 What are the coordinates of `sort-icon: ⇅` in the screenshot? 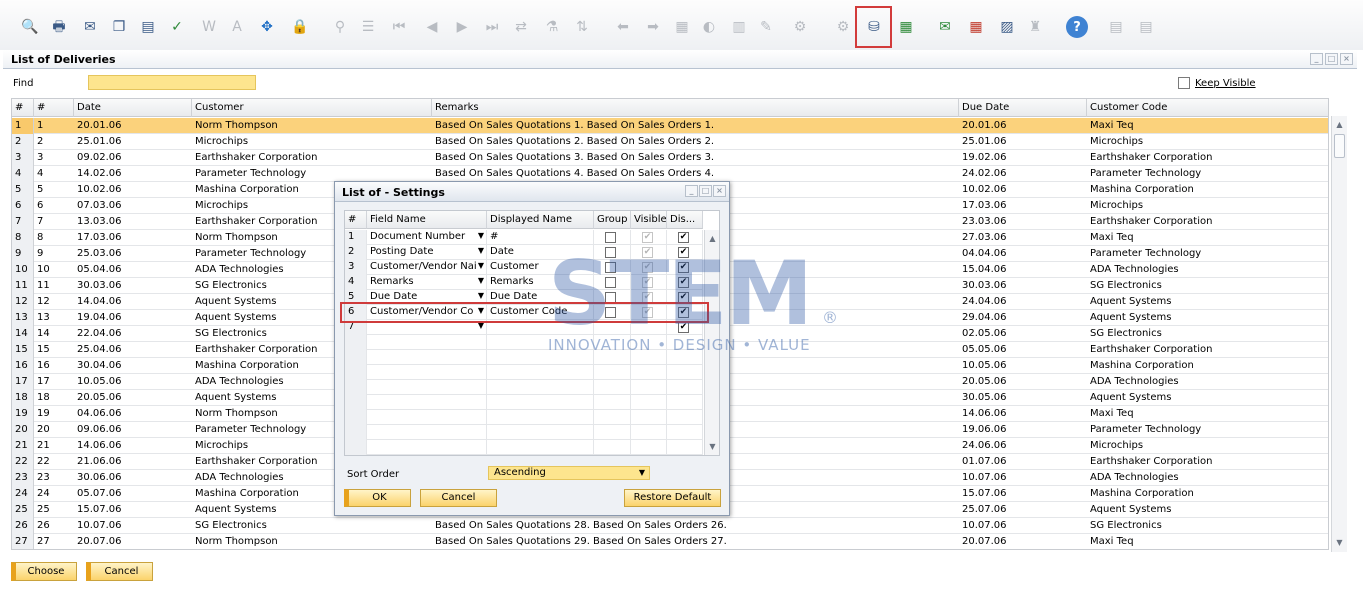 It's located at (582, 27).